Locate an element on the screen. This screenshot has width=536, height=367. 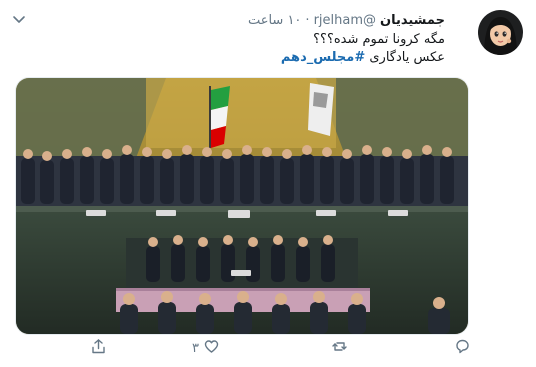
tweet-text-line2: عکس یادگاری #مجلس_دهم is located at coordinates (363, 58).